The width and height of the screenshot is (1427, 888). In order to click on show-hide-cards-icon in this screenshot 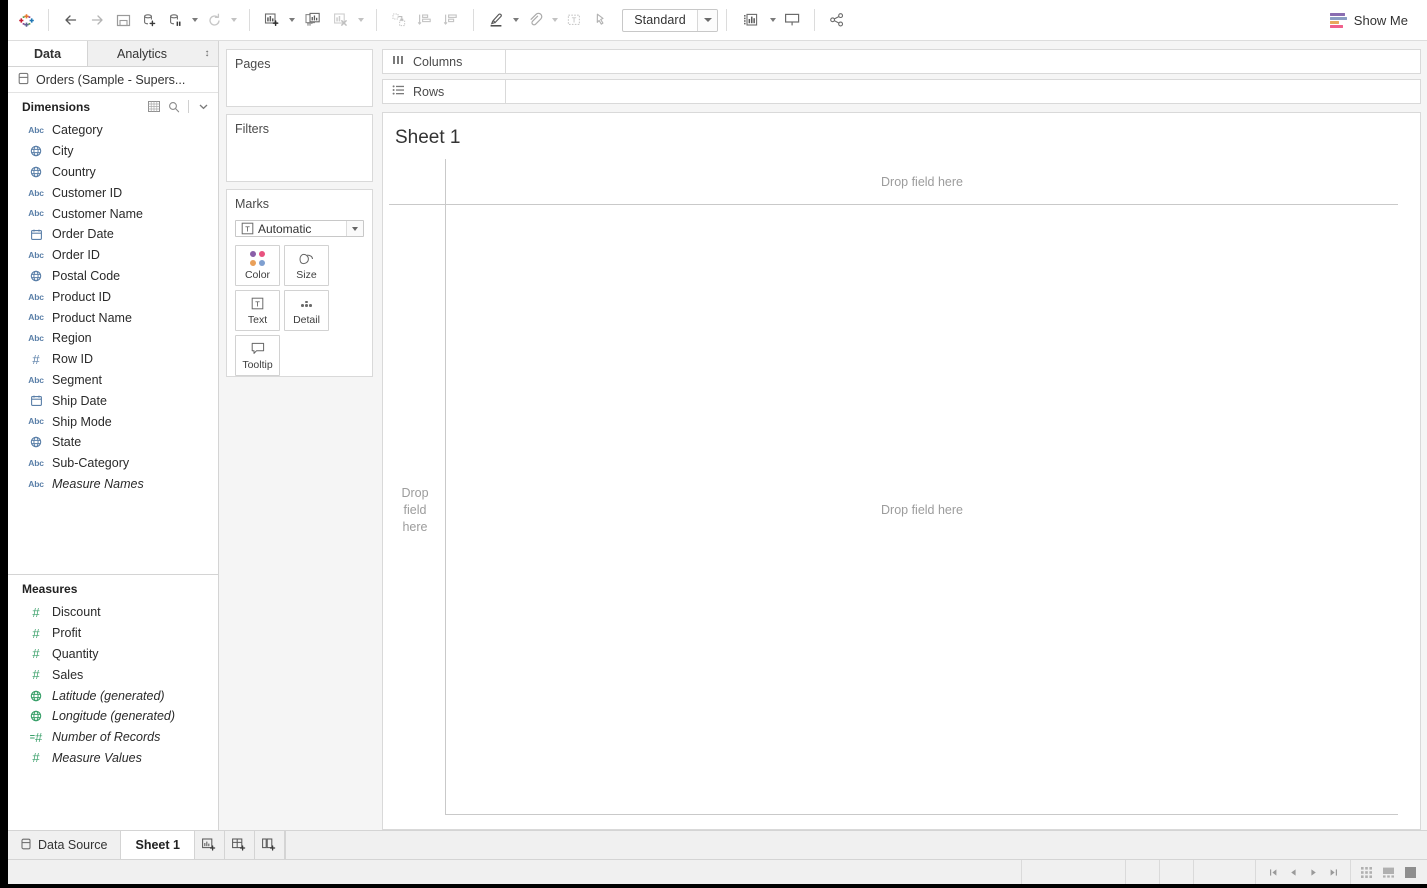, I will do `click(751, 20)`.